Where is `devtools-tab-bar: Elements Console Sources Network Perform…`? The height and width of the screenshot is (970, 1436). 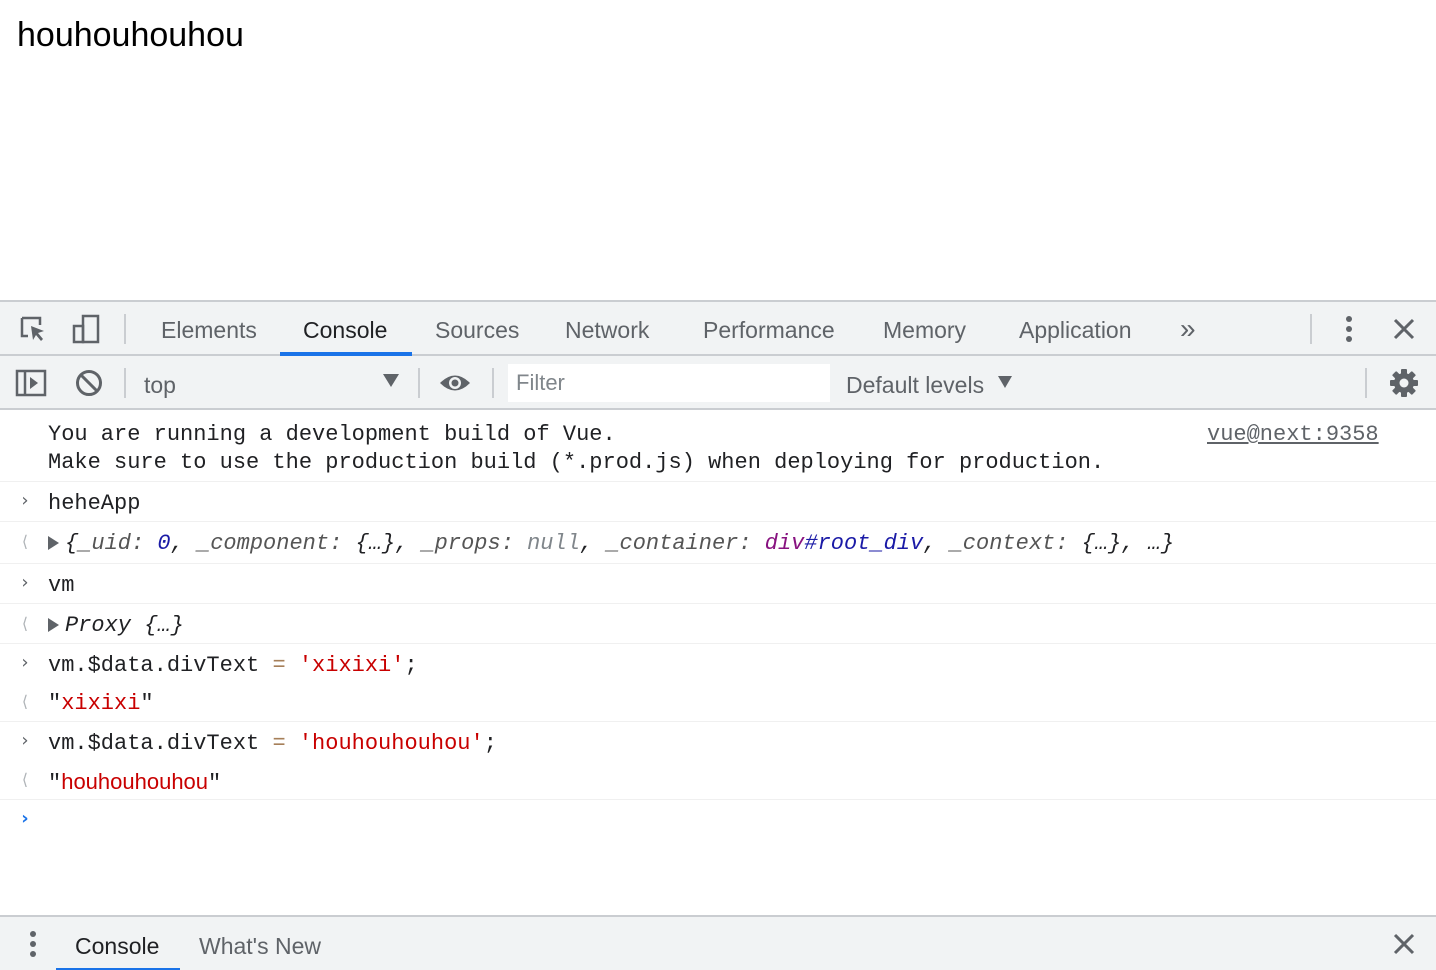 devtools-tab-bar: Elements Console Sources Network Perform… is located at coordinates (718, 329).